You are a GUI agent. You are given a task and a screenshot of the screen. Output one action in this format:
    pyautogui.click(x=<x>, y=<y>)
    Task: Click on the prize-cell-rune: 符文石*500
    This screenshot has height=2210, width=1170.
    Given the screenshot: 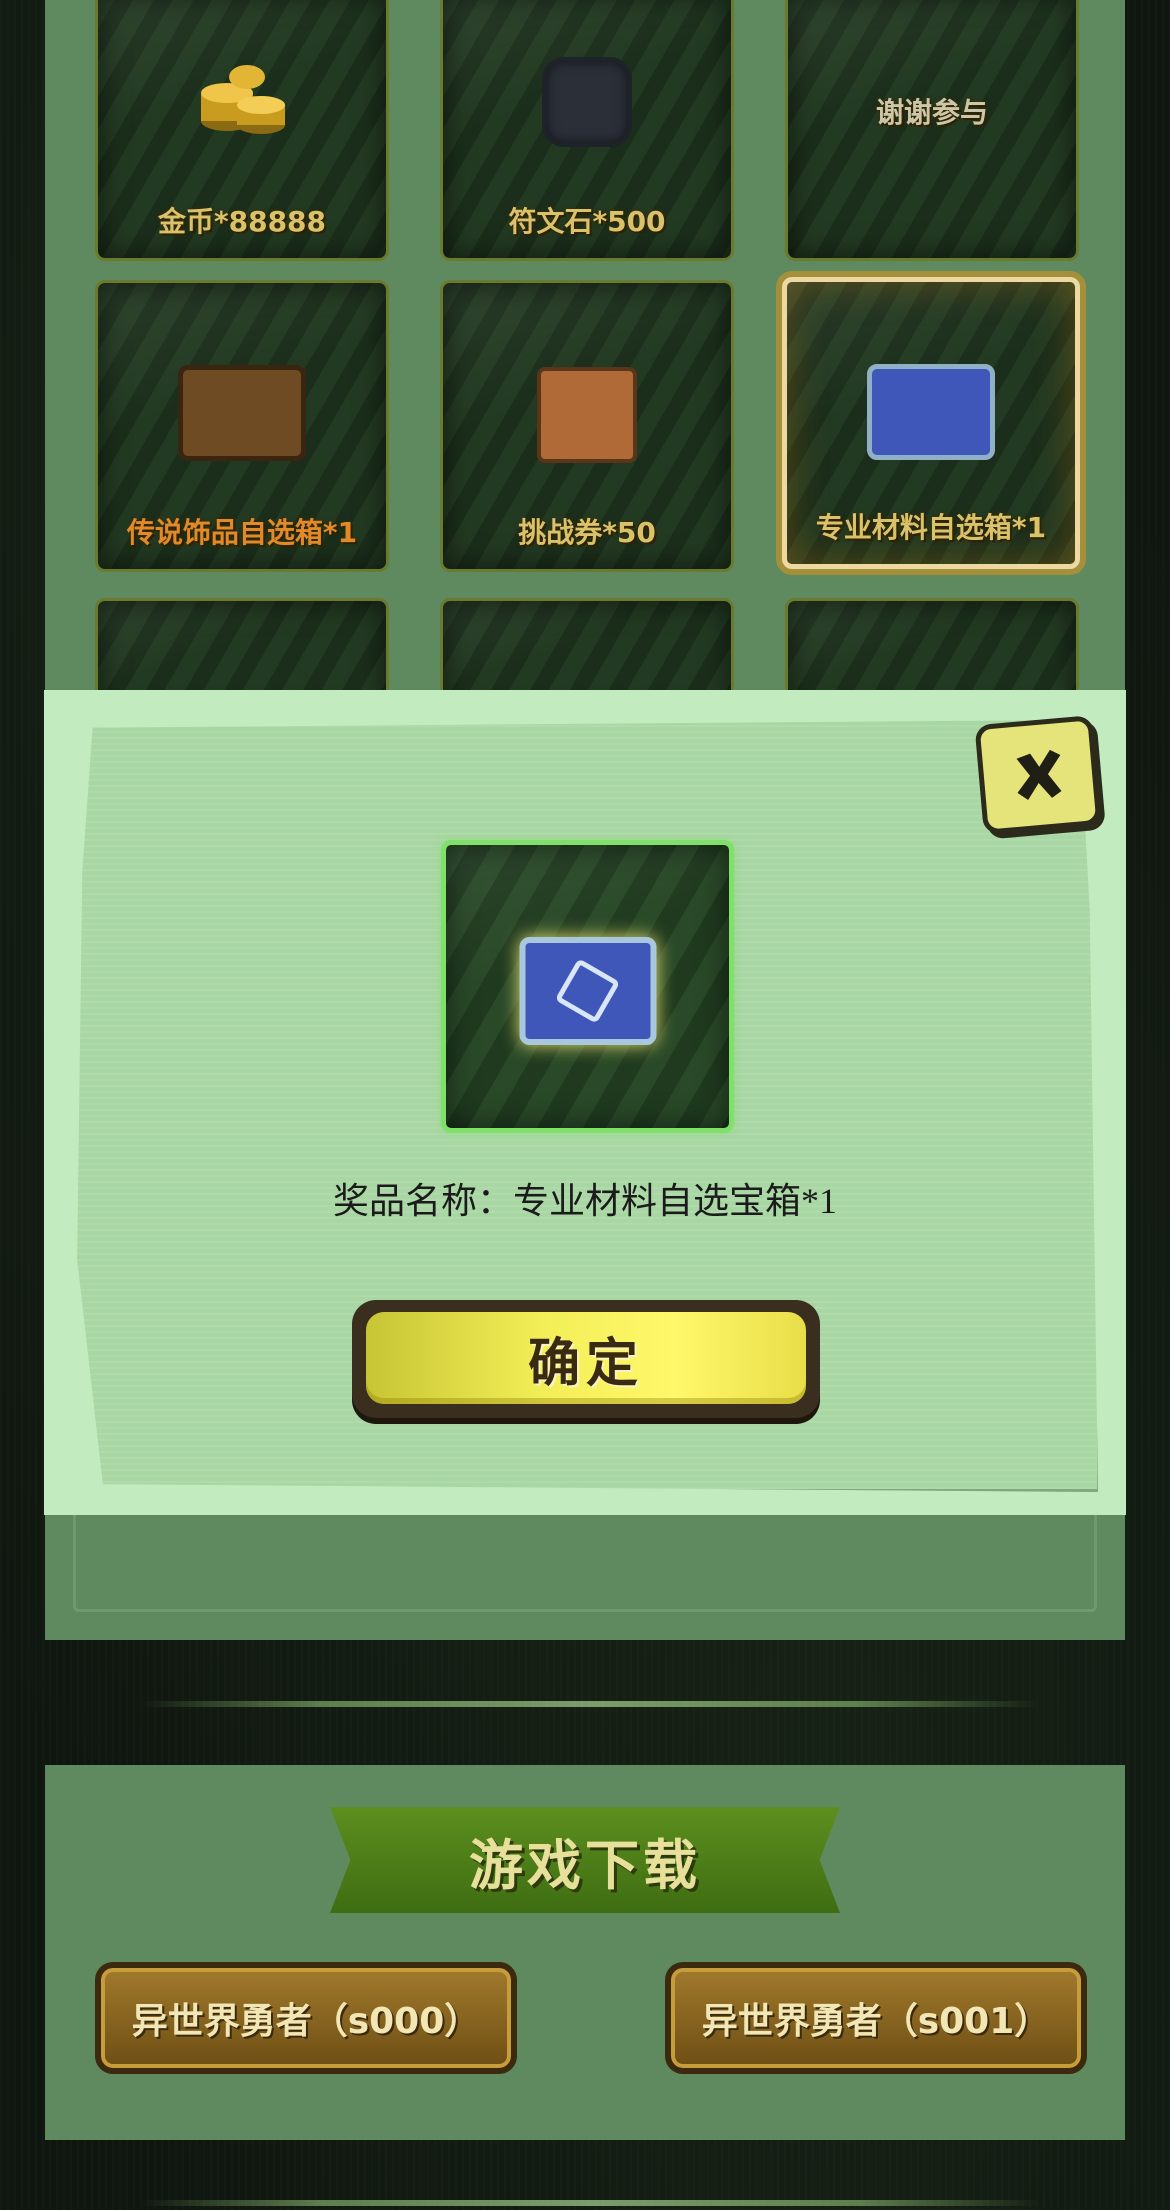 What is the action you would take?
    pyautogui.click(x=587, y=130)
    